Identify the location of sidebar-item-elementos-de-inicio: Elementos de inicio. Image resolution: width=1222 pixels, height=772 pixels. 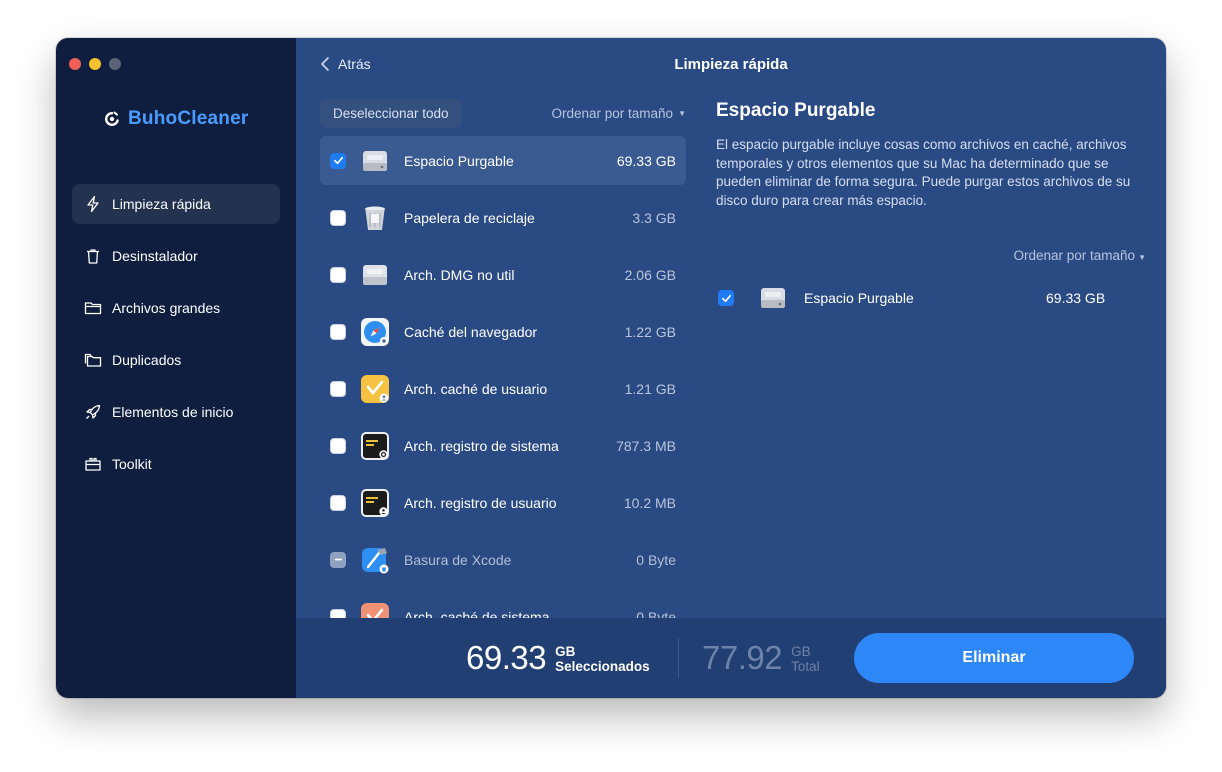
(176, 412).